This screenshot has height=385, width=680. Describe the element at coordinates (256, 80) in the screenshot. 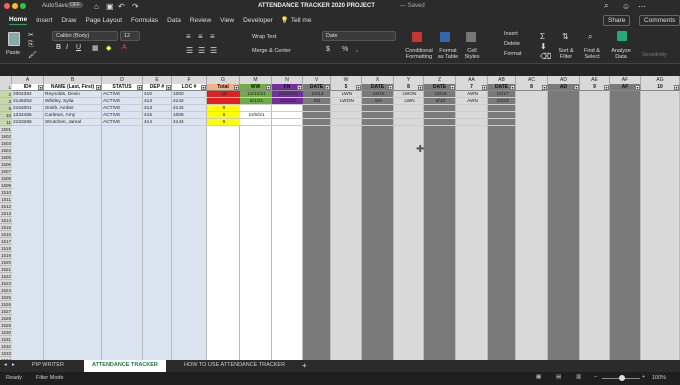

I see `column-header: M` at that location.